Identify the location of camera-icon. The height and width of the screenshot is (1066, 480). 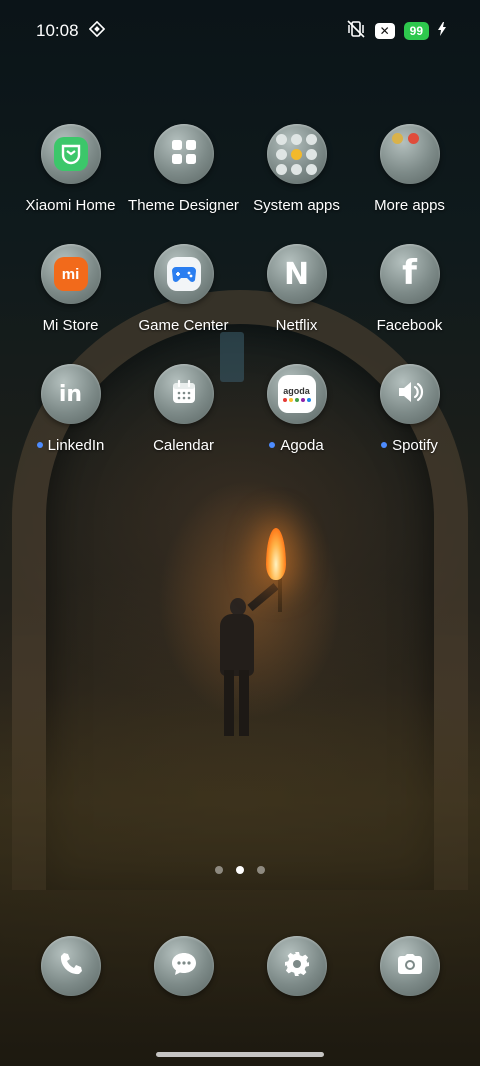
(410, 966).